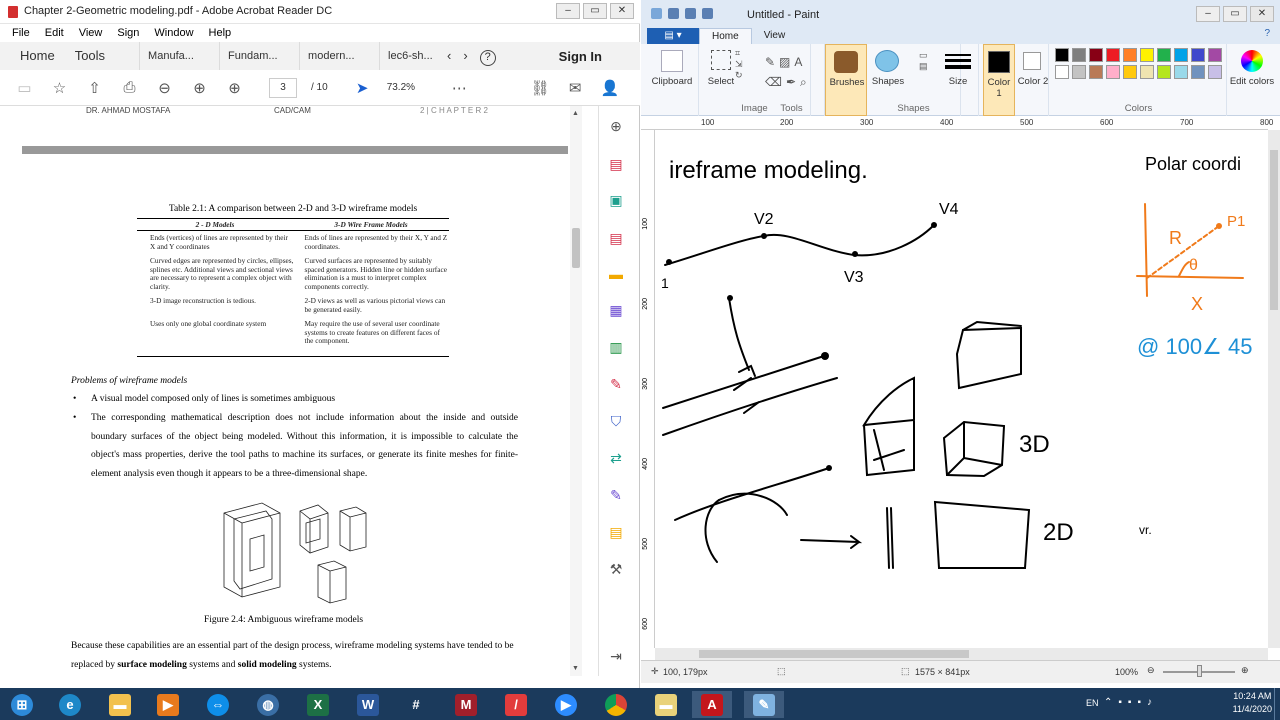  What do you see at coordinates (362, 87) in the screenshot?
I see `select-cursor-icon: ➤` at bounding box center [362, 87].